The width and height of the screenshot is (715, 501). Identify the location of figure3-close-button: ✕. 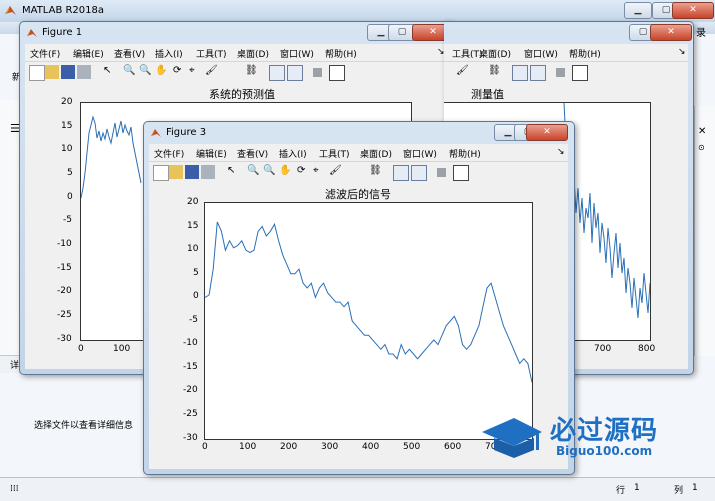
(547, 132).